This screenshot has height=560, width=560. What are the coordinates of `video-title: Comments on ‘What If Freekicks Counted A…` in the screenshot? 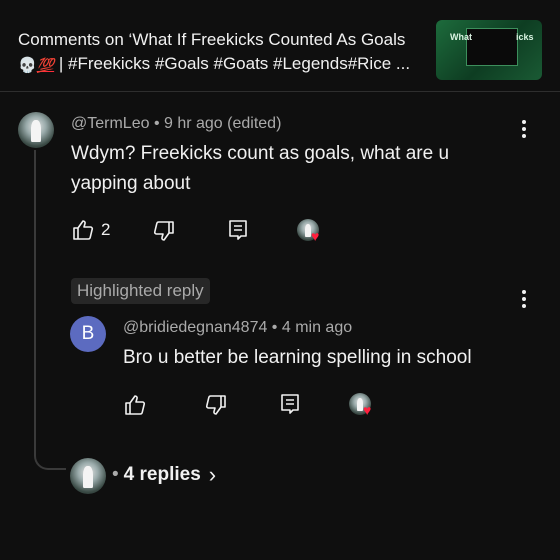 It's located at (220, 53).